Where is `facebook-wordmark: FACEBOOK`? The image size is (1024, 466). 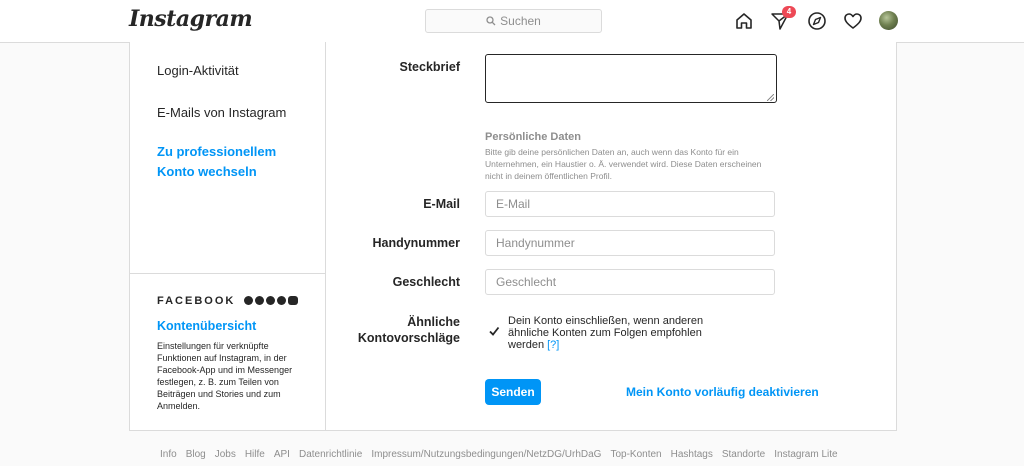
facebook-wordmark: FACEBOOK is located at coordinates (196, 301).